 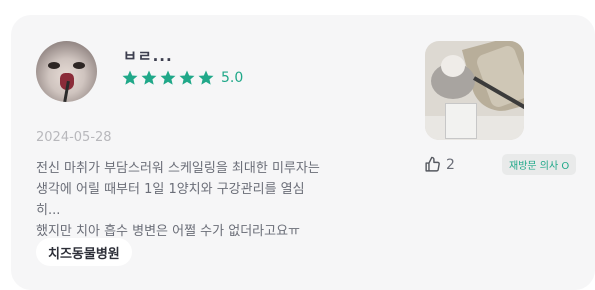 I want to click on like-button: 2, so click(x=439, y=164).